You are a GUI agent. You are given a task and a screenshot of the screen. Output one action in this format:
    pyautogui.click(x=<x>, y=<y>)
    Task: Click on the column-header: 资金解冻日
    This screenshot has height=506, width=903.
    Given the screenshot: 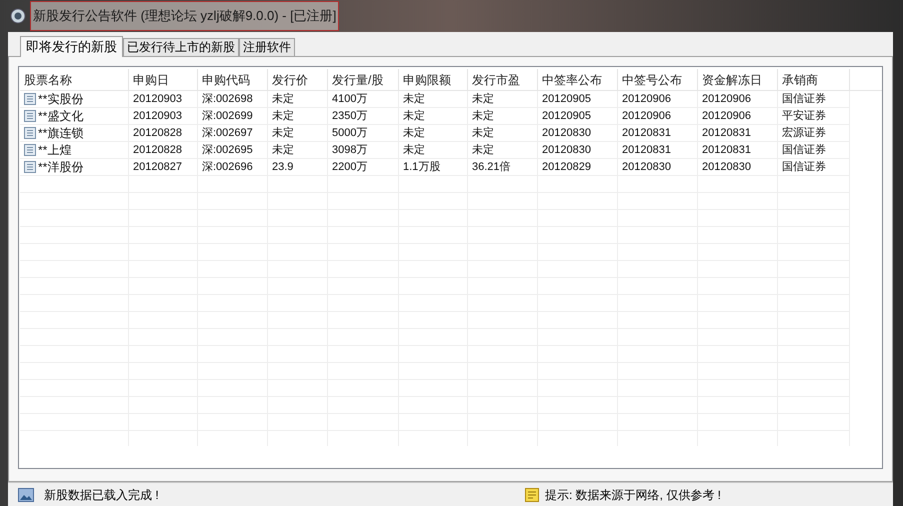 What is the action you would take?
    pyautogui.click(x=738, y=79)
    